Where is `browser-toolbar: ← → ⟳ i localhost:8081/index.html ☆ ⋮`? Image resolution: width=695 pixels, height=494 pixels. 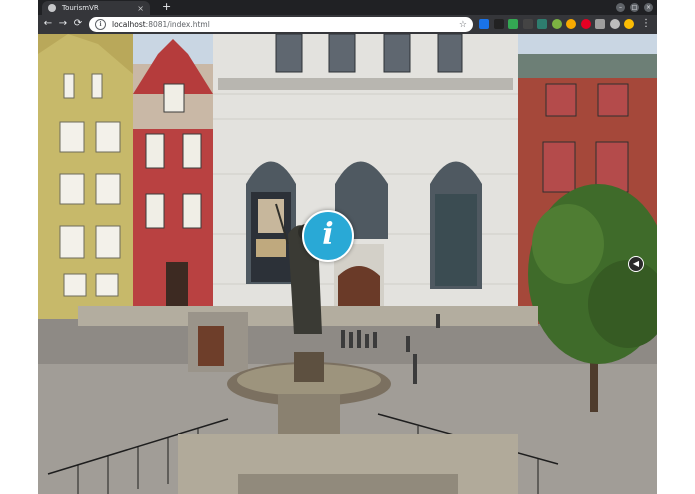 browser-toolbar: ← → ⟳ i localhost:8081/index.html ☆ ⋮ is located at coordinates (347, 24).